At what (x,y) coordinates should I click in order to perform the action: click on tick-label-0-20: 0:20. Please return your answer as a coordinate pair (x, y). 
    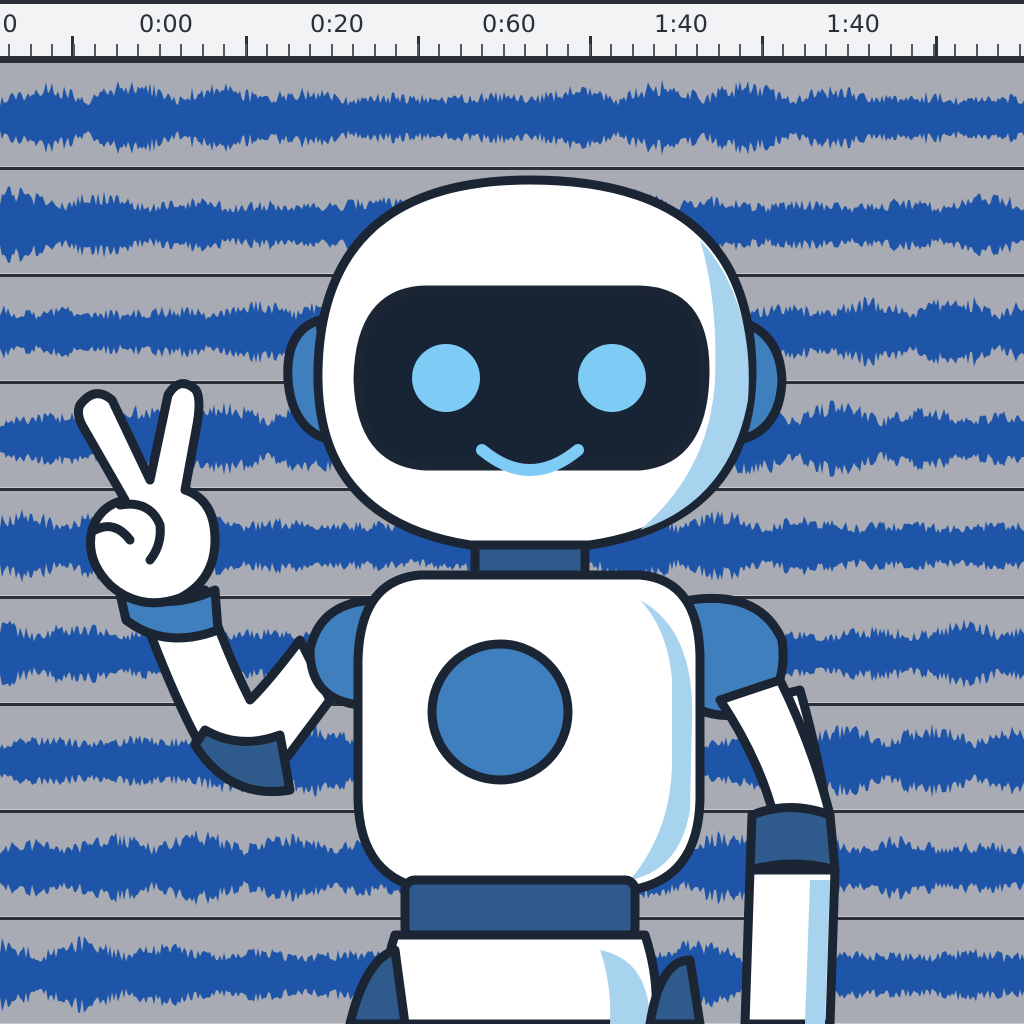
    Looking at the image, I should click on (337, 24).